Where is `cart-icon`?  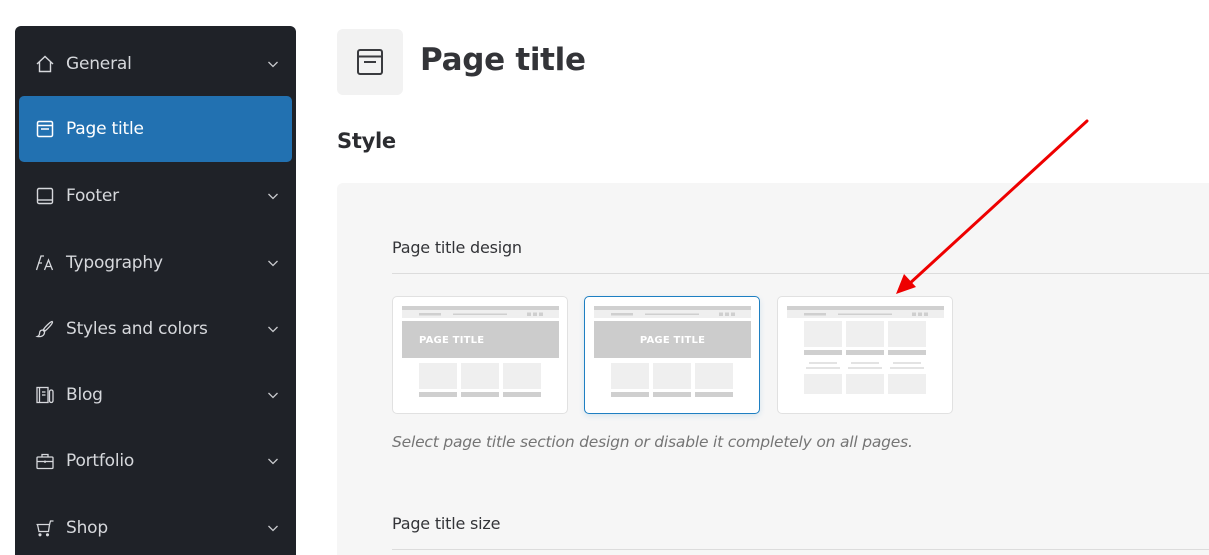 cart-icon is located at coordinates (45, 528).